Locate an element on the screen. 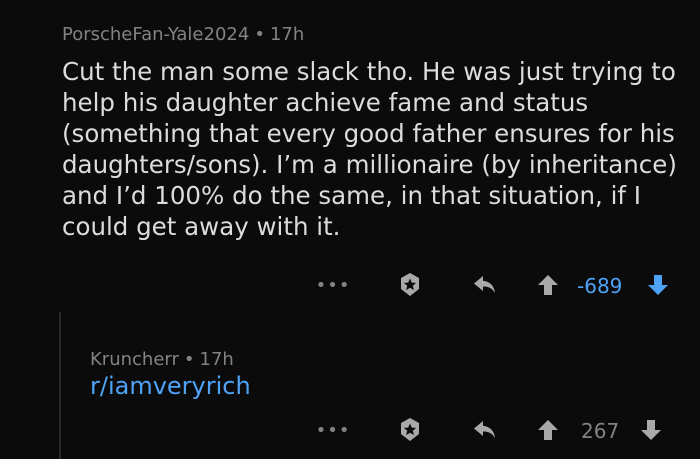 The width and height of the screenshot is (700, 459). comment-actions: ••• 267 is located at coordinates (495, 430).